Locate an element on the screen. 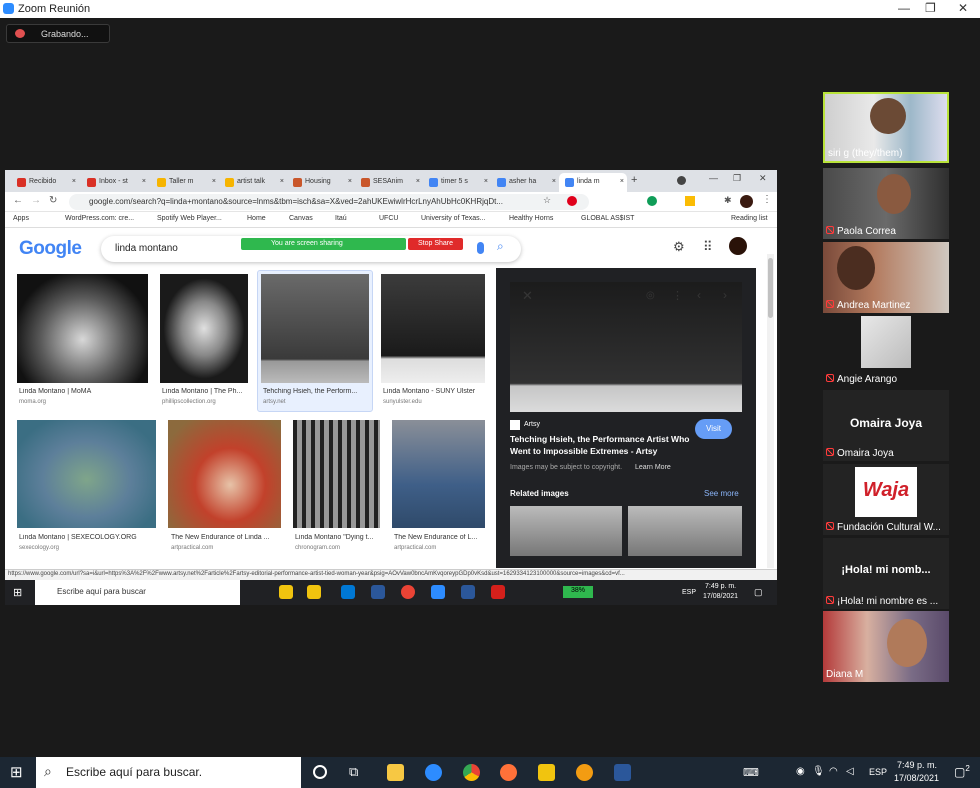 Image resolution: width=980 pixels, height=788 pixels. tab-asher: asher ha × is located at coordinates (525, 182).